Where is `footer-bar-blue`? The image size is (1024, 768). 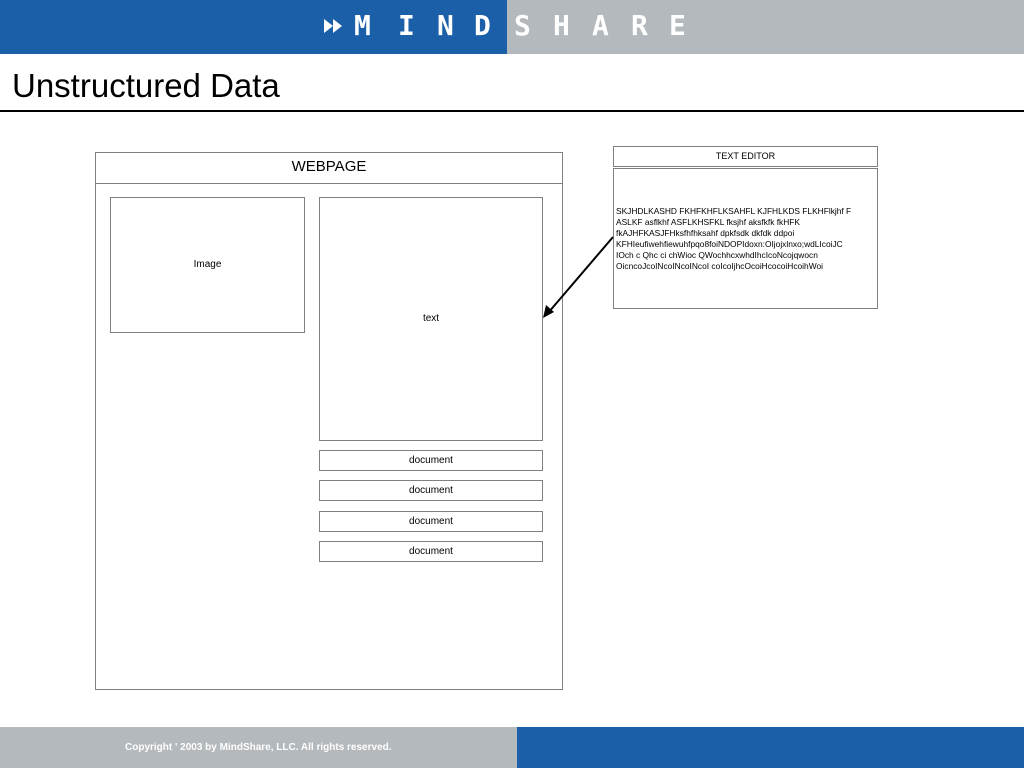
footer-bar-blue is located at coordinates (770, 747).